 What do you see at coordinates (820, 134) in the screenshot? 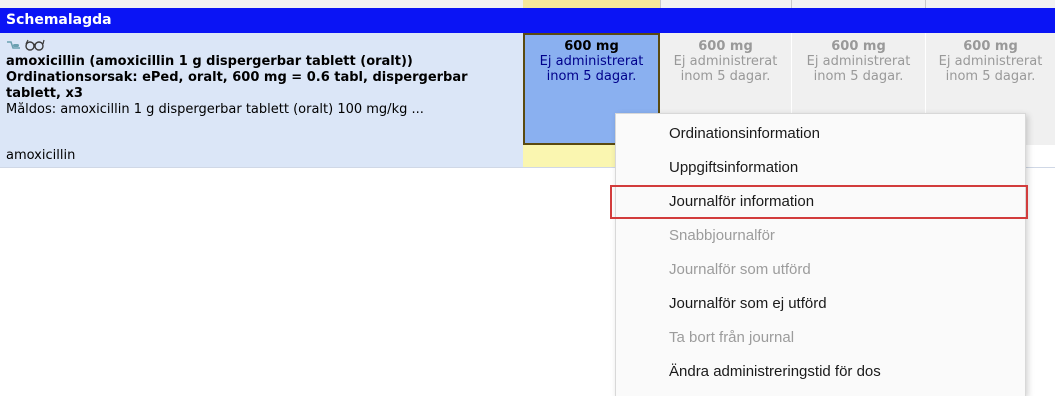
I see `menu-item-ordinationsinformation: Ordinationsinformation` at bounding box center [820, 134].